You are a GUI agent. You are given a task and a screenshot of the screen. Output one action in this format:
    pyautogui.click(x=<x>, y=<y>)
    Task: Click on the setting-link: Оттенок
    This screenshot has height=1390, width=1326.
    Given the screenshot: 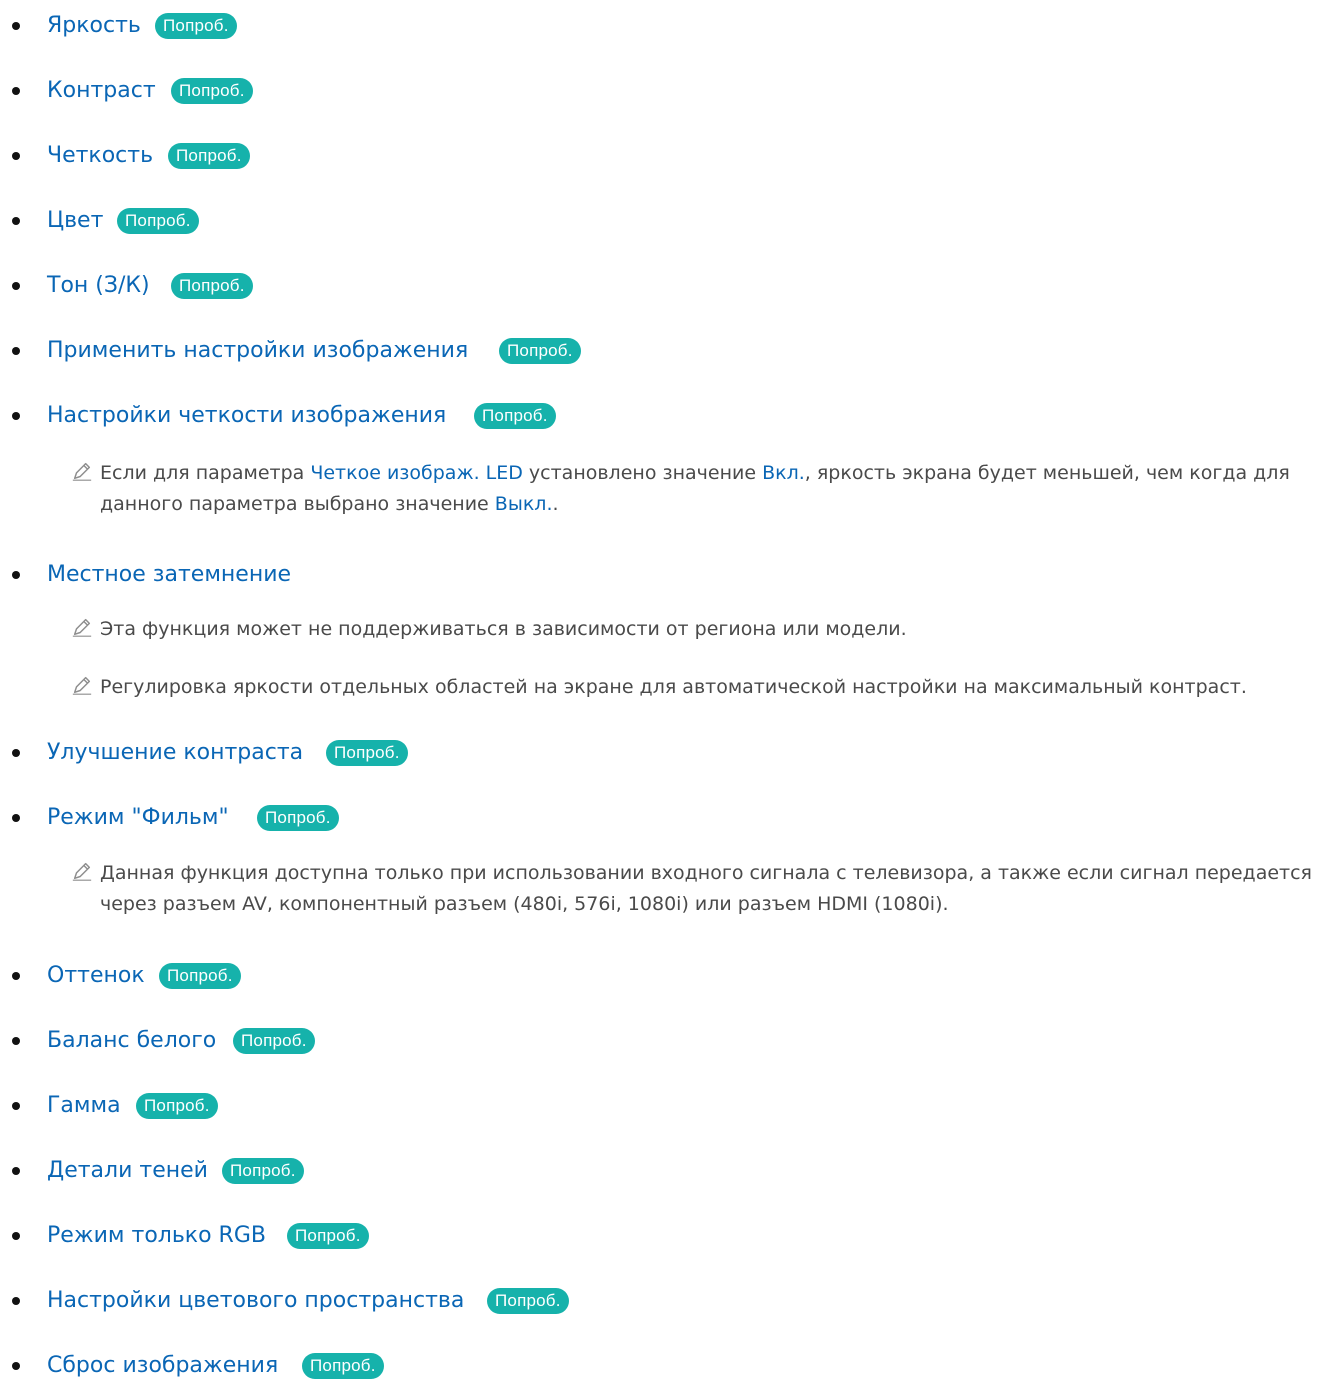 What is the action you would take?
    pyautogui.click(x=96, y=976)
    